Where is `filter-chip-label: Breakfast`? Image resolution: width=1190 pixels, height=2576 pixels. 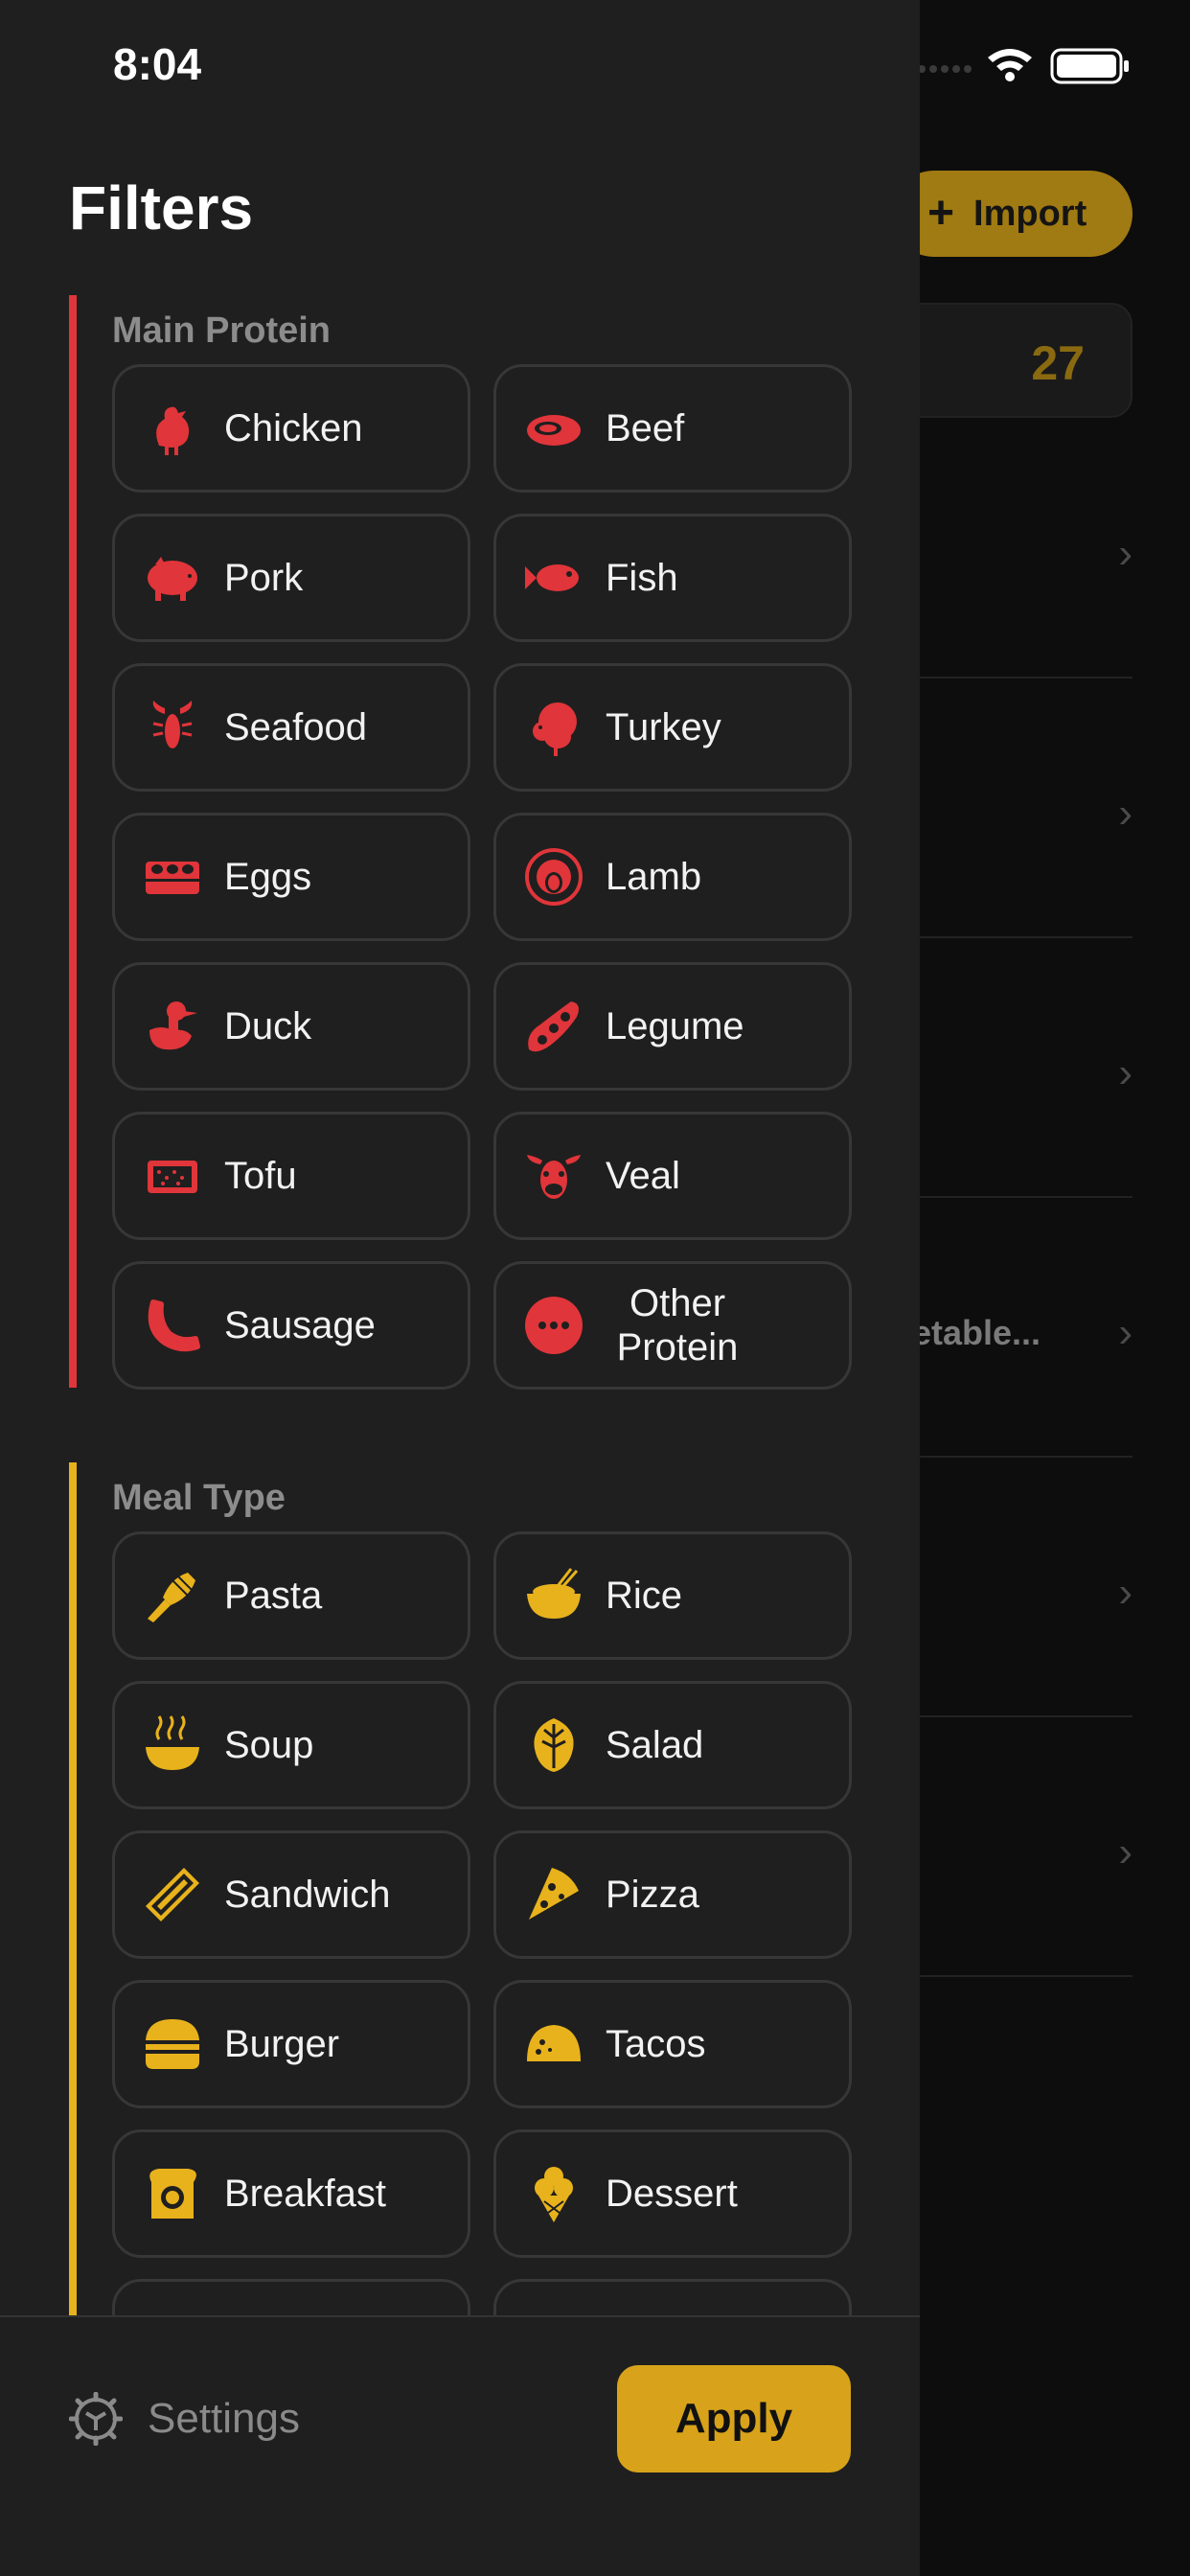 filter-chip-label: Breakfast is located at coordinates (305, 2194).